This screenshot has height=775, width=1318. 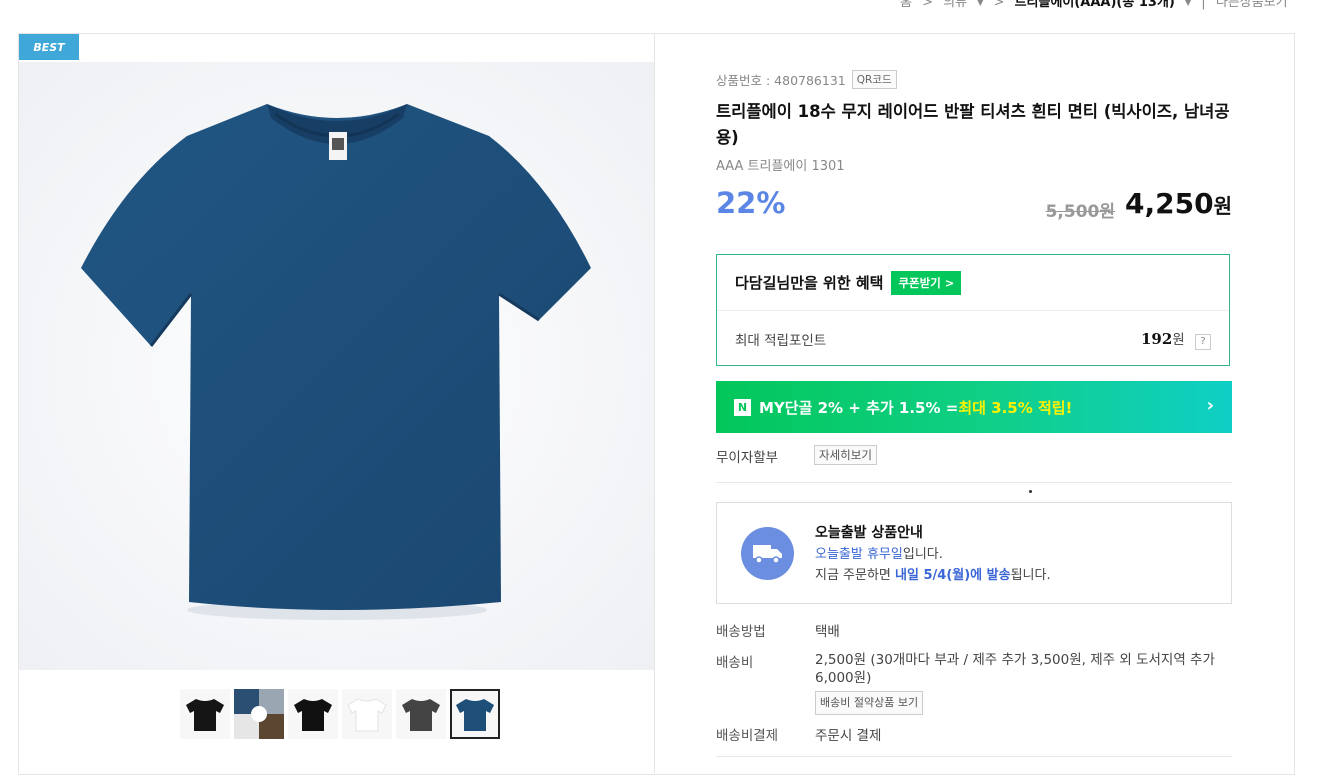 I want to click on product-number: 상품번호 : 480786131, so click(x=781, y=80).